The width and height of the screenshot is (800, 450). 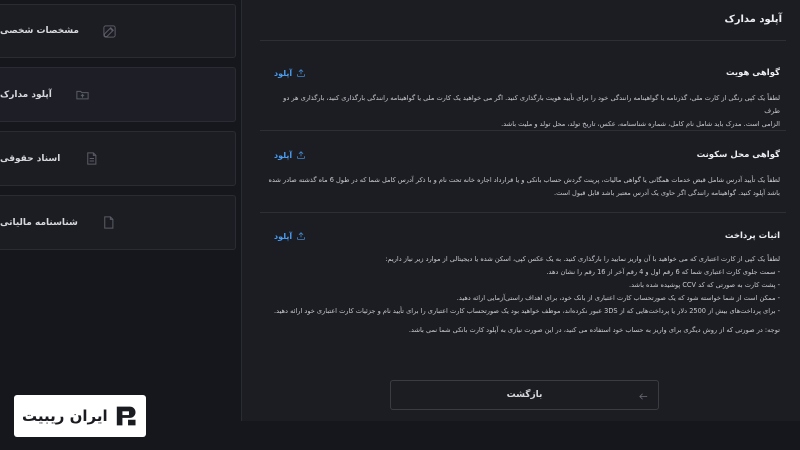 I want to click on logo-mark-icon, so click(x=126, y=416).